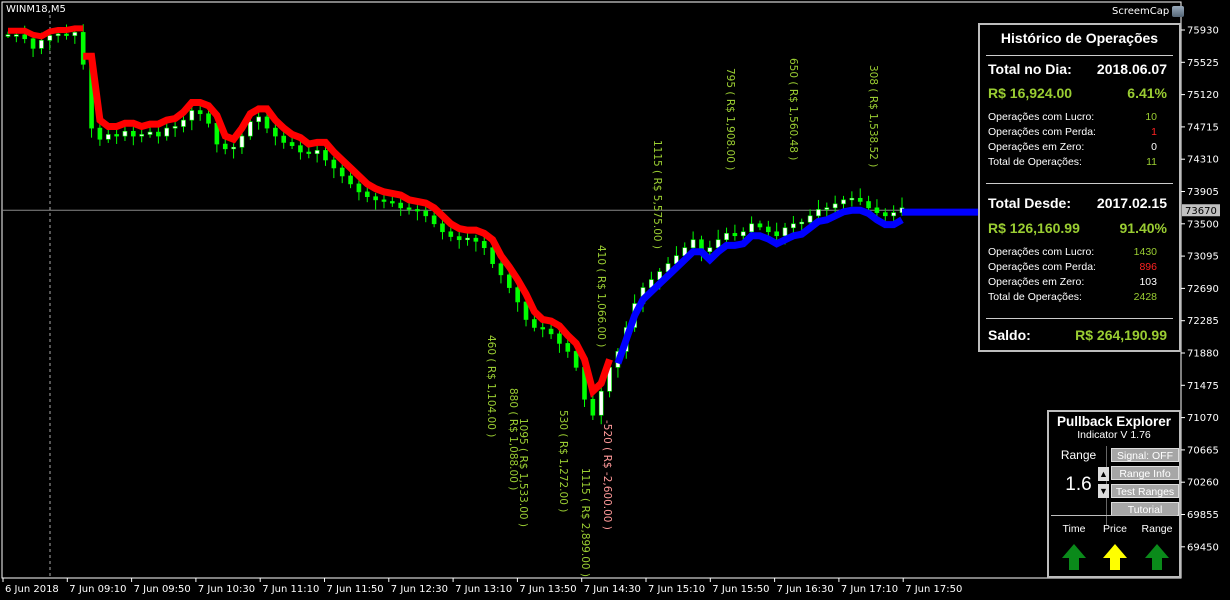 The image size is (1230, 600). Describe the element at coordinates (1131, 69) in the screenshot. I see `day-date: 2018.06.07` at that location.